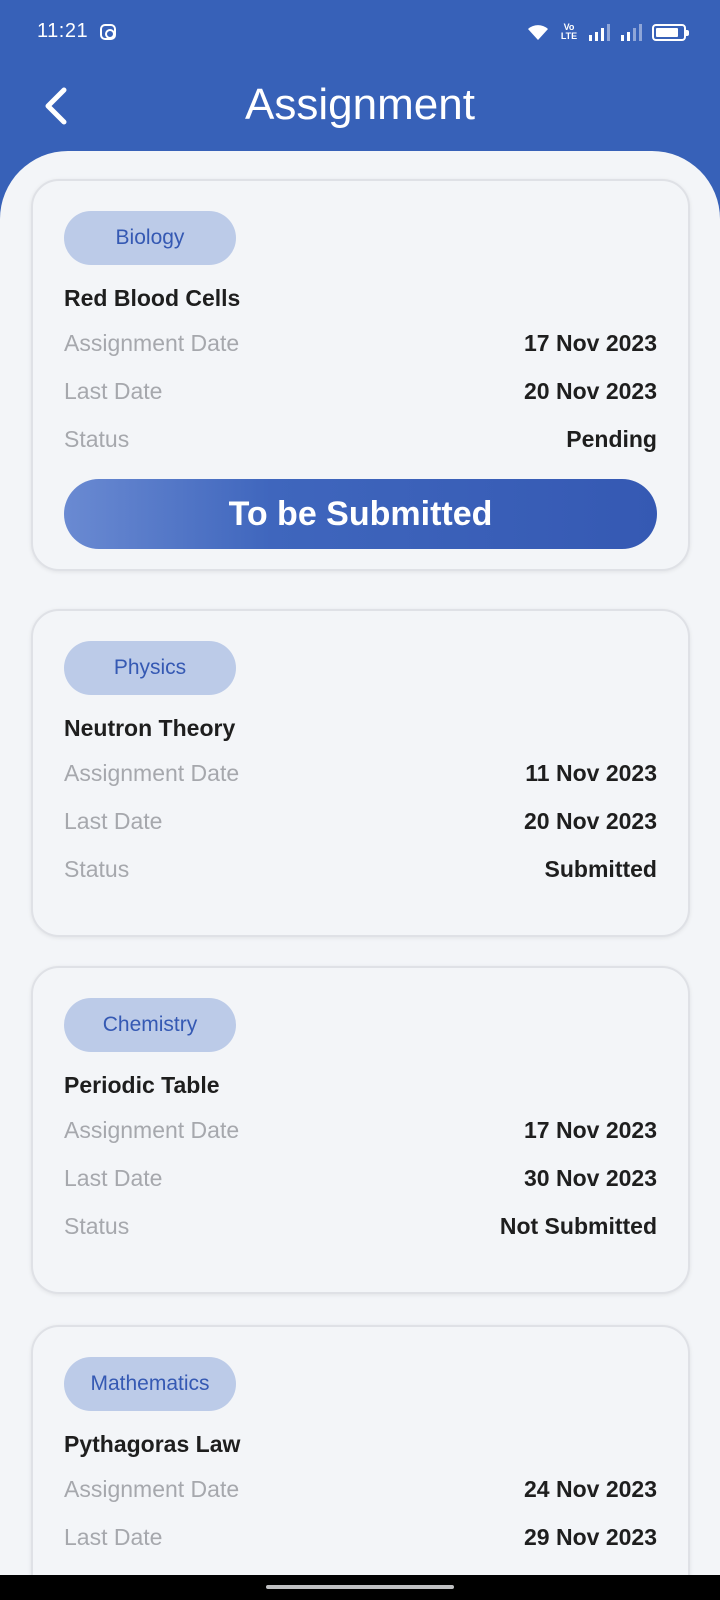  Describe the element at coordinates (360, 104) in the screenshot. I see `page-title: Assignment` at that location.